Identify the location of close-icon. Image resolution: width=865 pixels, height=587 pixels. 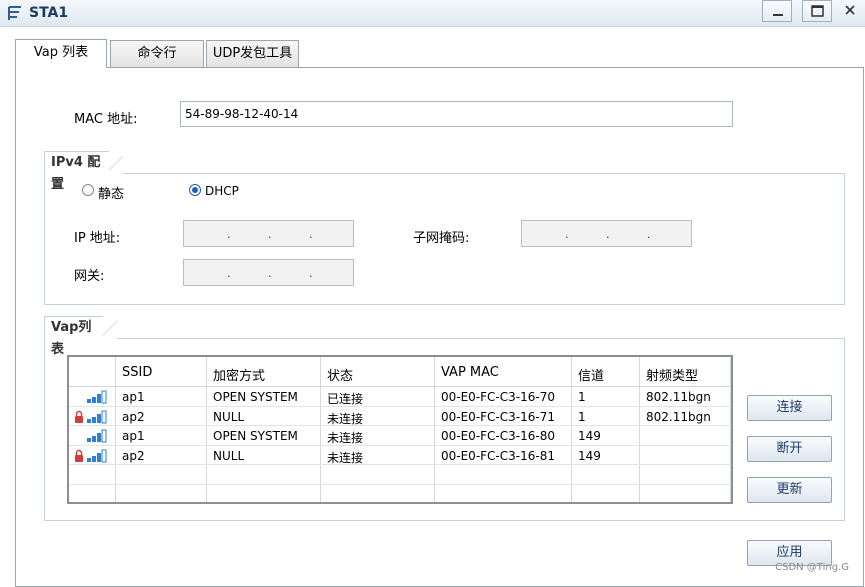
(850, 10).